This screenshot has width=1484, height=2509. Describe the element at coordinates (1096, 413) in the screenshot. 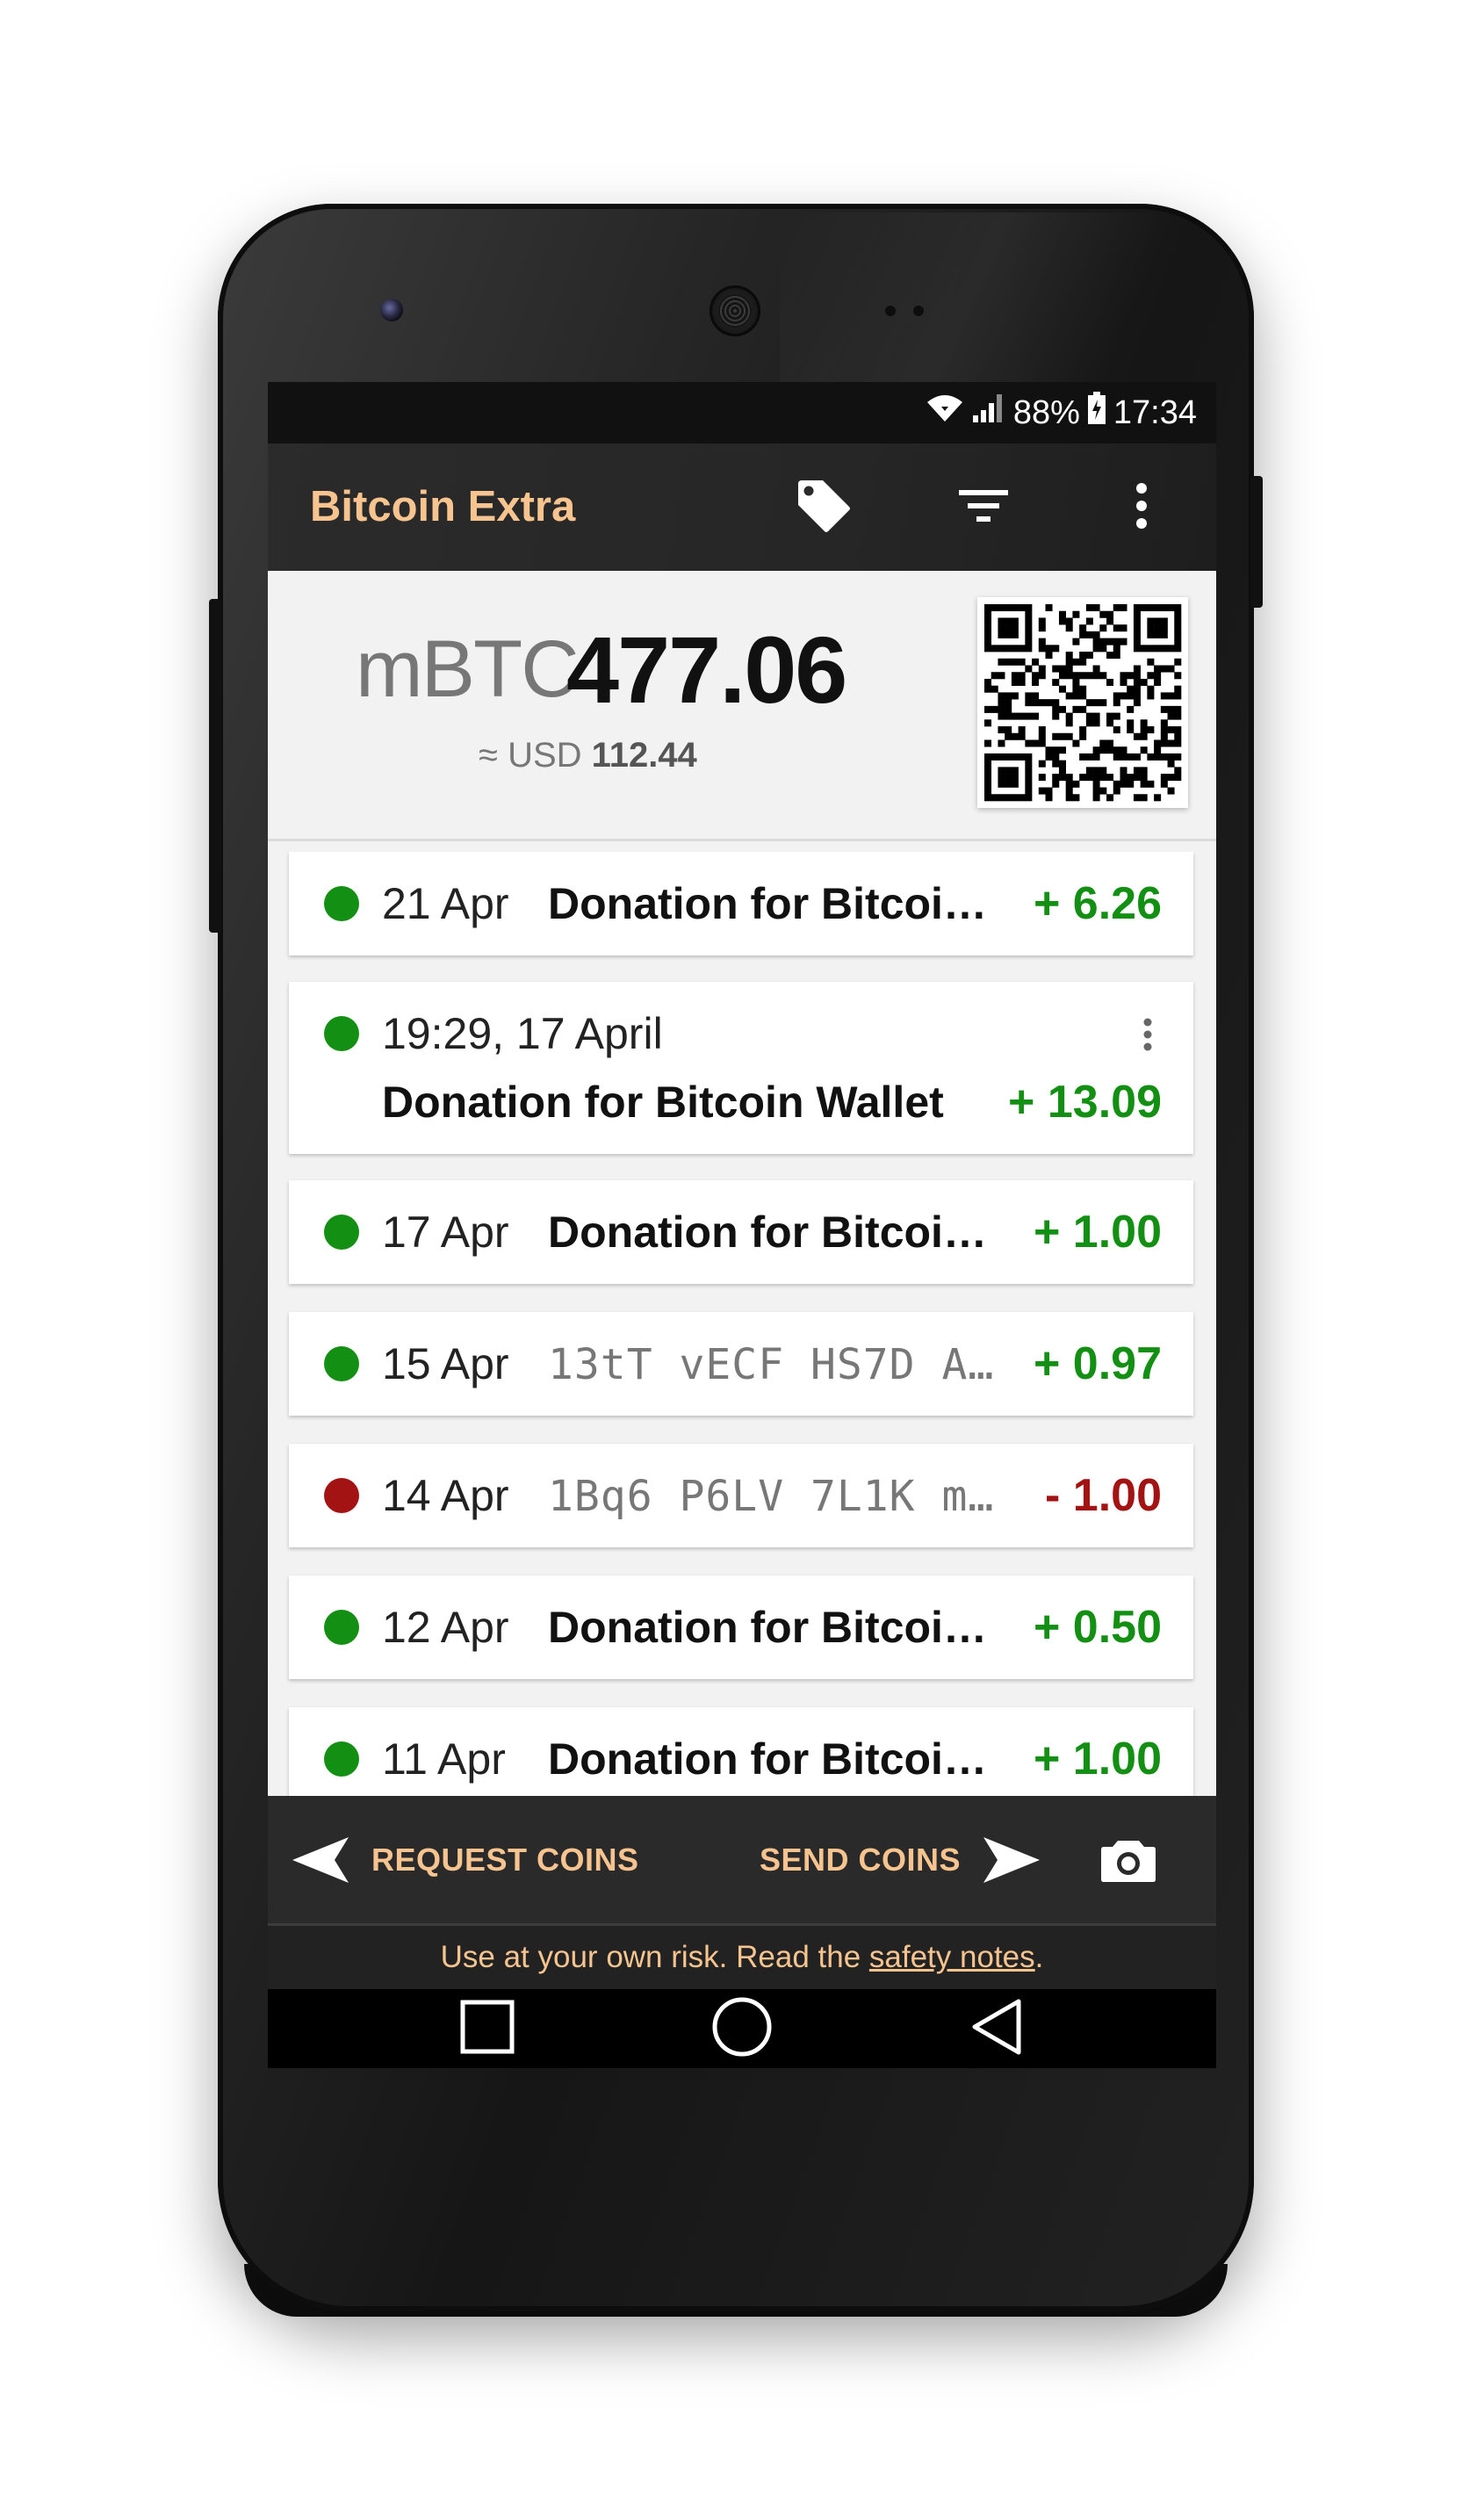

I see `battery-charging-icon` at that location.